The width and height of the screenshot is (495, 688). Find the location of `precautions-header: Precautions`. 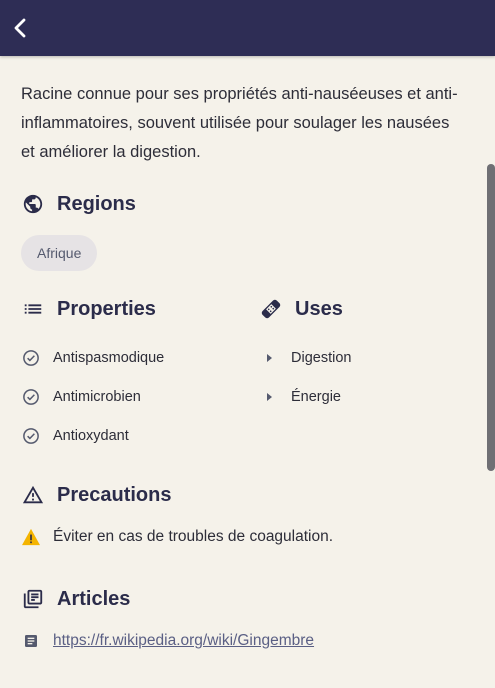

precautions-header: Precautions is located at coordinates (96, 495).